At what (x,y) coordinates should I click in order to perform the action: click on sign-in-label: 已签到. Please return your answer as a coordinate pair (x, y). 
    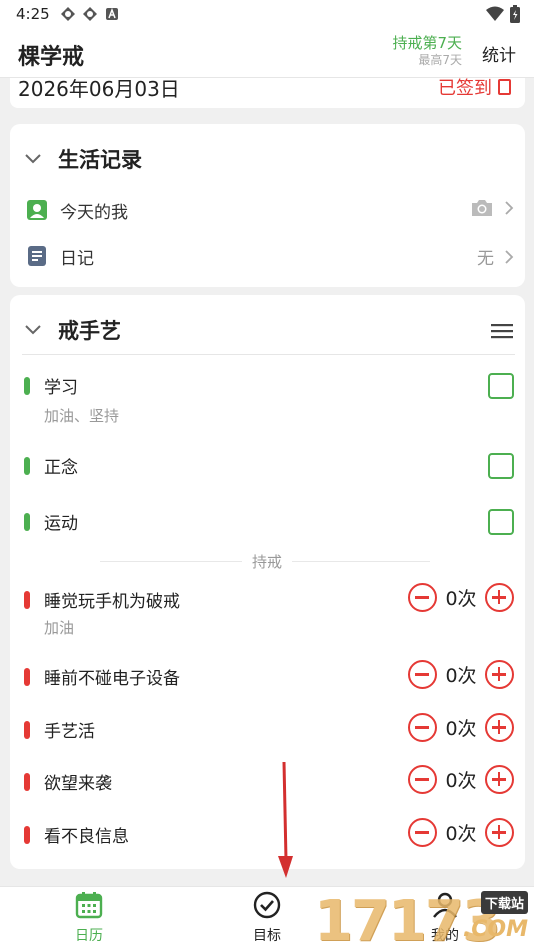
    Looking at the image, I should click on (465, 88).